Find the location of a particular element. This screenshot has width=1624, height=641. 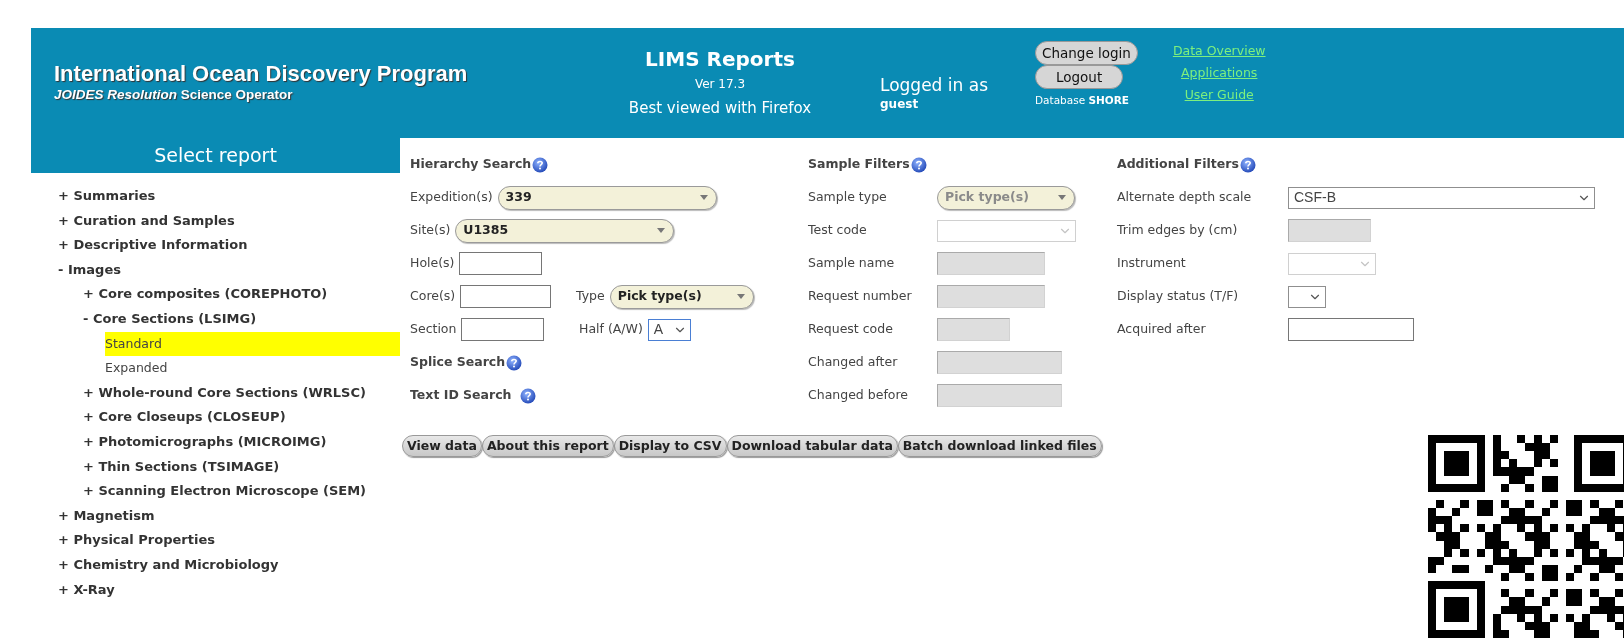

report-tree-item: + Curation and Samples is located at coordinates (229, 221).